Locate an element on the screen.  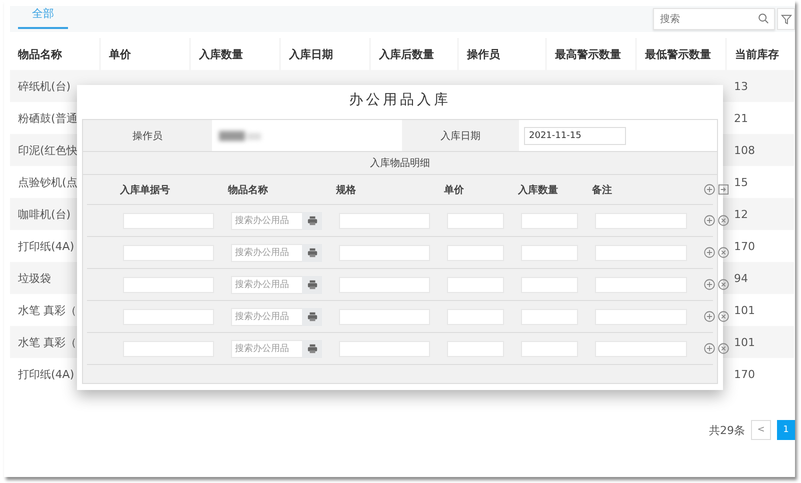
search-icon is located at coordinates (763, 18).